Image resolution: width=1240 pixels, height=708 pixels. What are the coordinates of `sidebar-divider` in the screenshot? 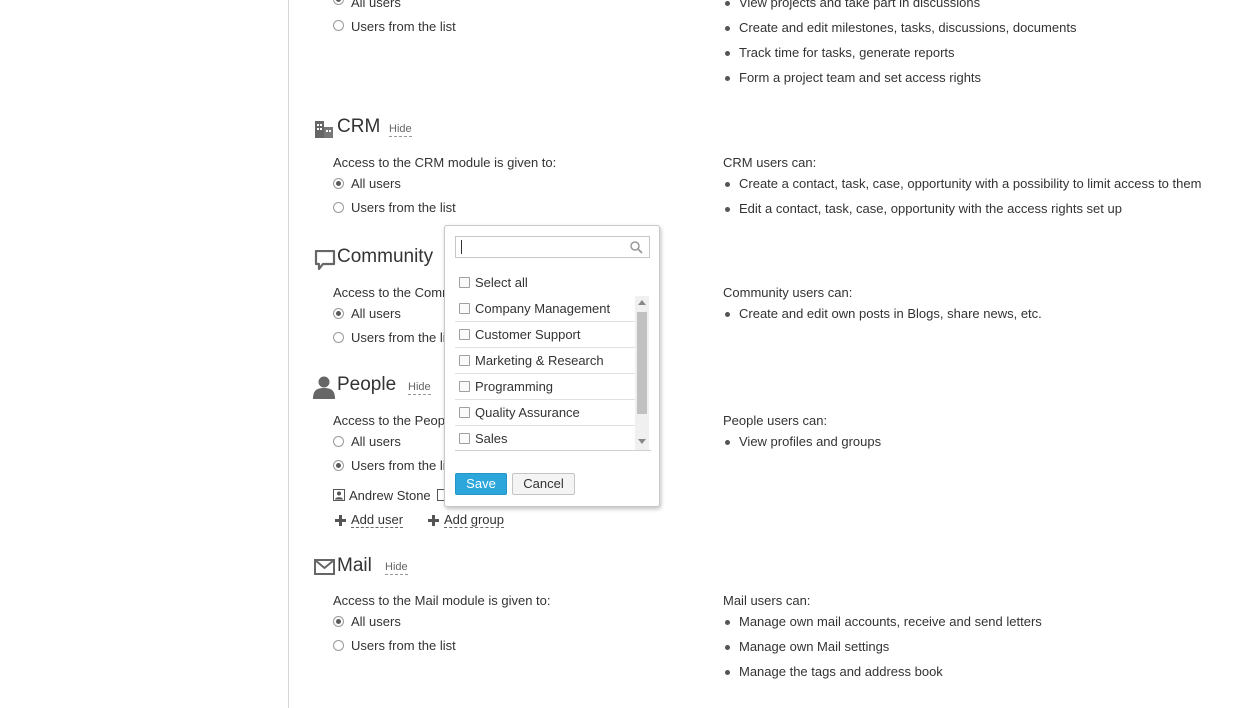 It's located at (288, 354).